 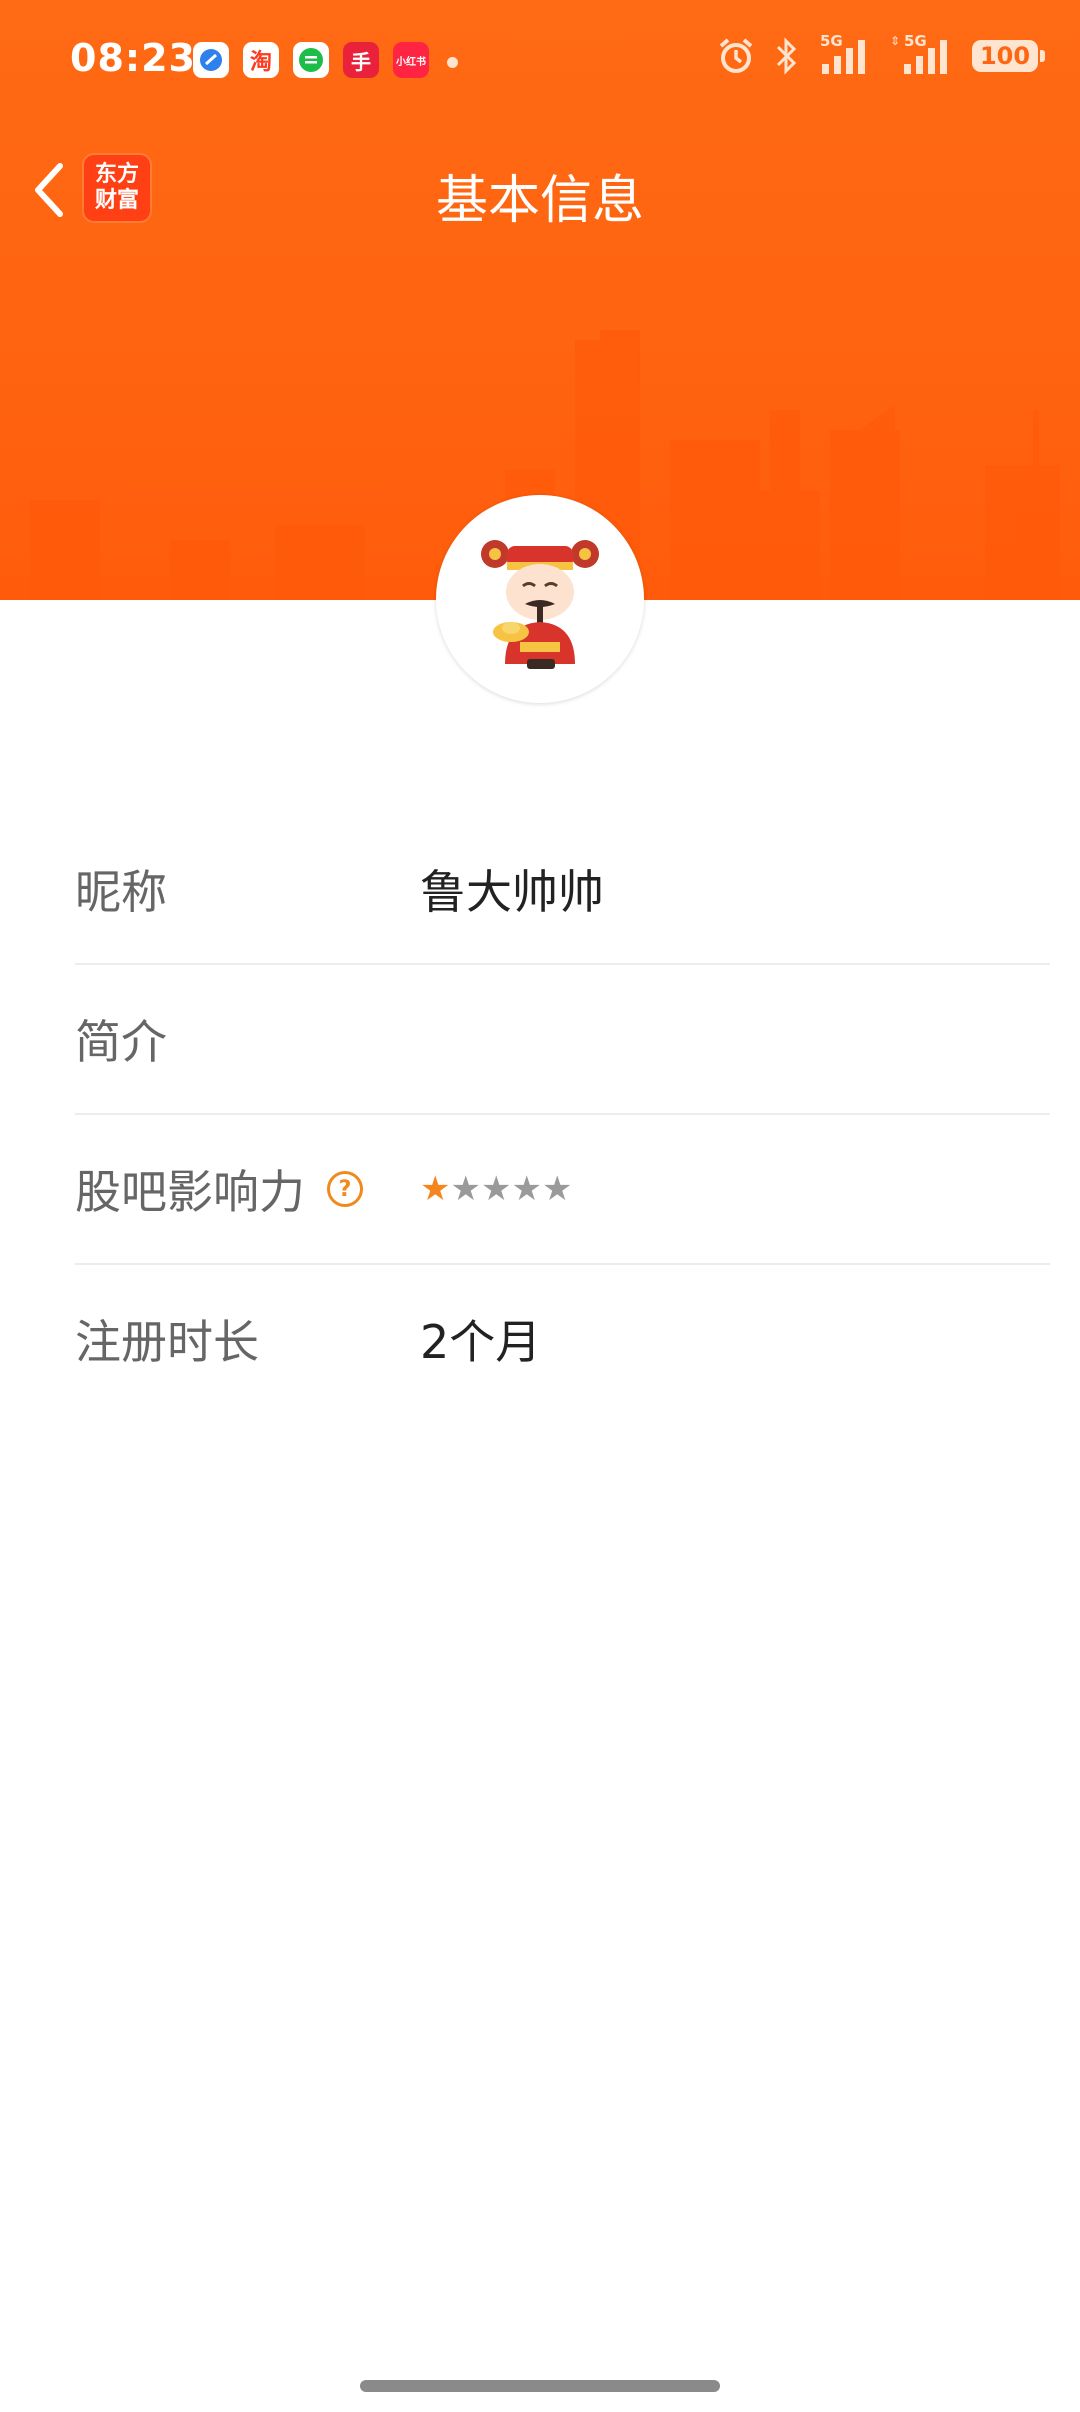 I want to click on avatar, so click(x=540, y=599).